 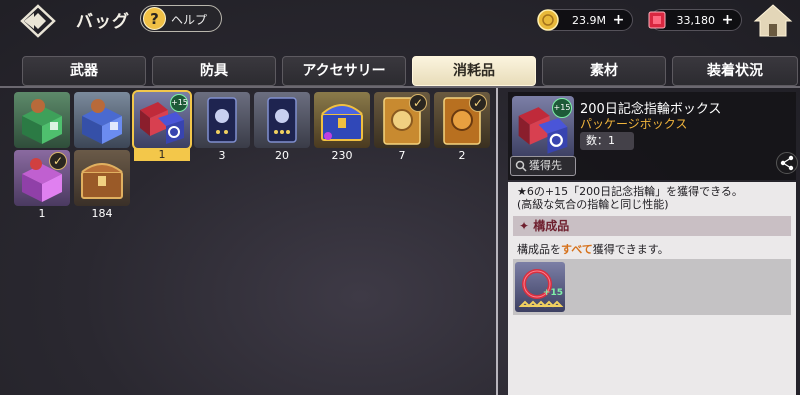 I want to click on share-icon, so click(x=787, y=163).